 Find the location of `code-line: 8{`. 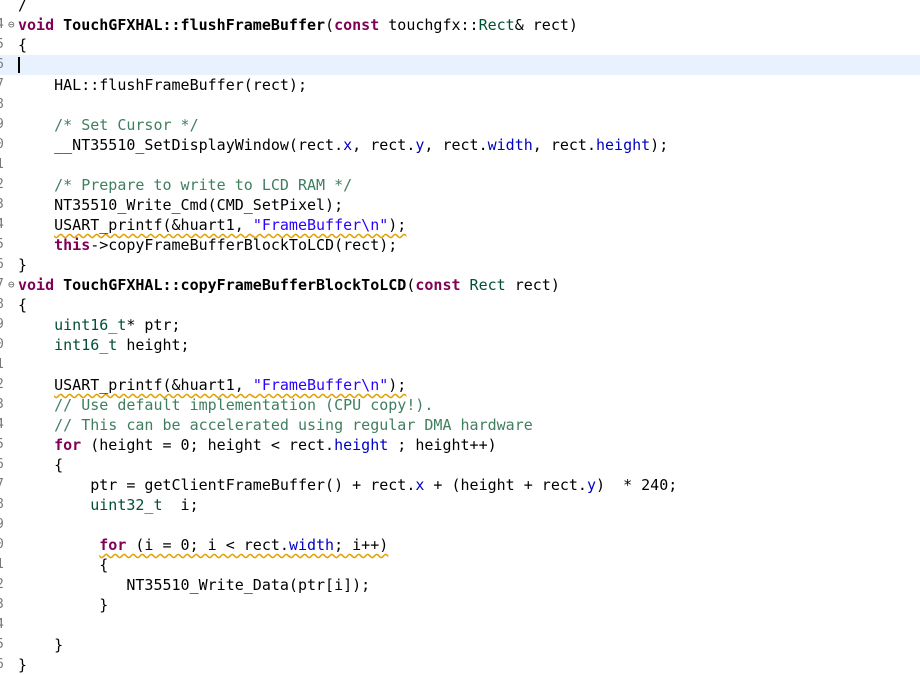

code-line: 8{ is located at coordinates (460, 305).